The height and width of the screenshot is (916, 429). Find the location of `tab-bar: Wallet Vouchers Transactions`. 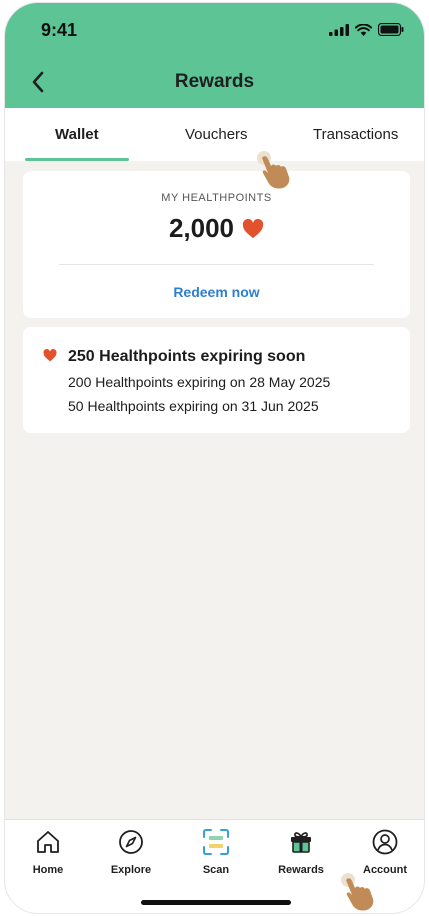

tab-bar: Wallet Vouchers Transactions is located at coordinates (214, 134).